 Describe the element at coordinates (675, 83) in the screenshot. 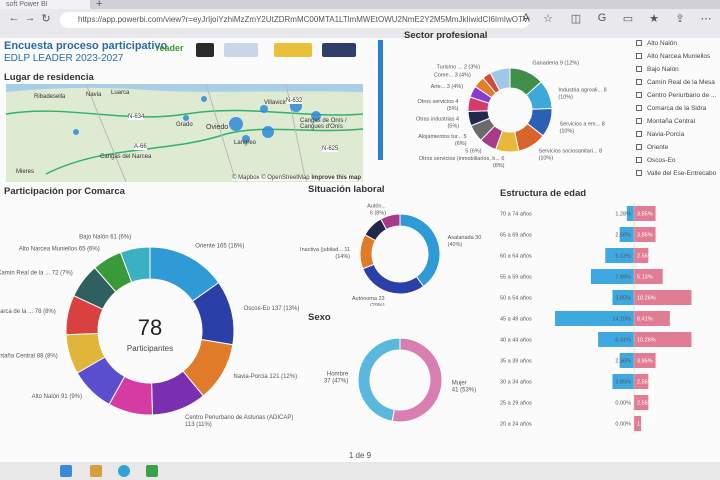

I see `slicer-item: Camín Real de la Mesa` at that location.